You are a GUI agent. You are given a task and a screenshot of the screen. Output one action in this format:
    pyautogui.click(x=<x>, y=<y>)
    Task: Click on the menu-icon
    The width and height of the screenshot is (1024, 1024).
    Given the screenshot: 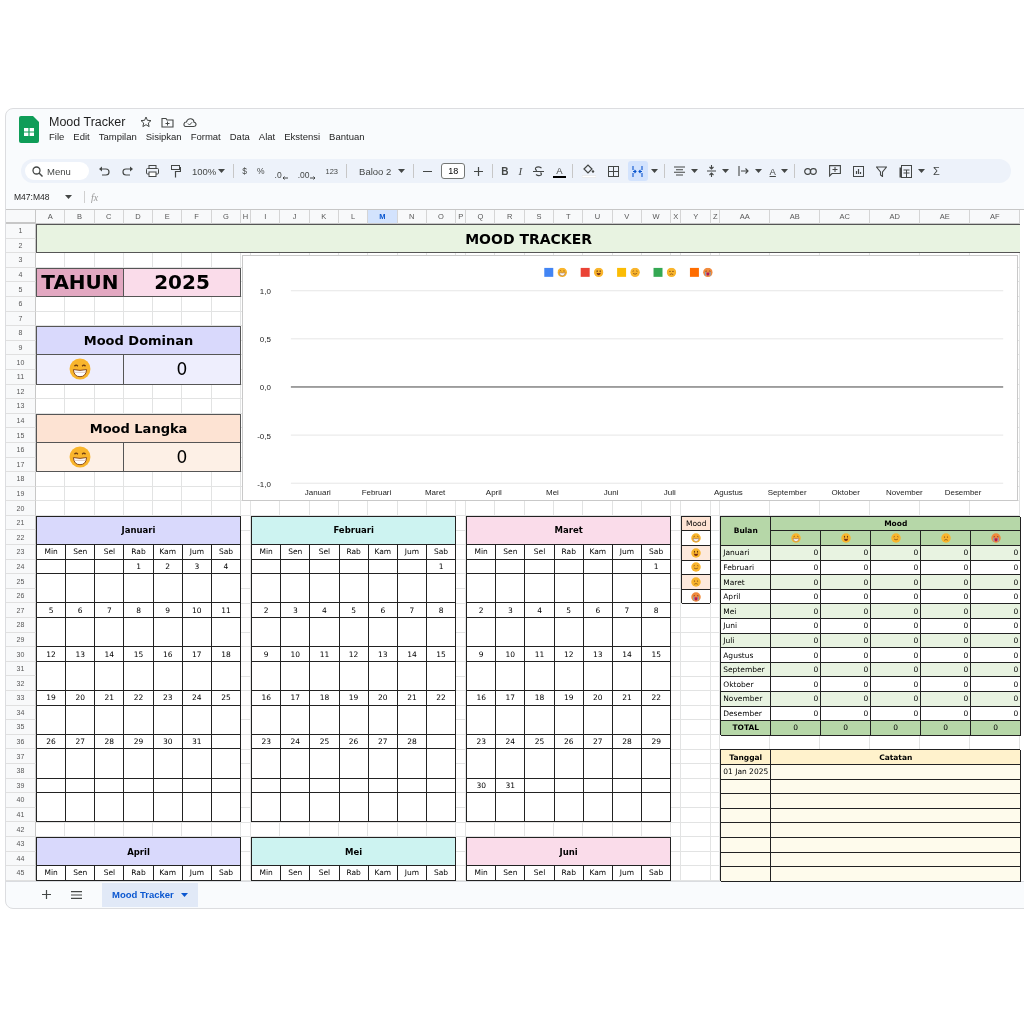 What is the action you would take?
    pyautogui.click(x=76, y=894)
    